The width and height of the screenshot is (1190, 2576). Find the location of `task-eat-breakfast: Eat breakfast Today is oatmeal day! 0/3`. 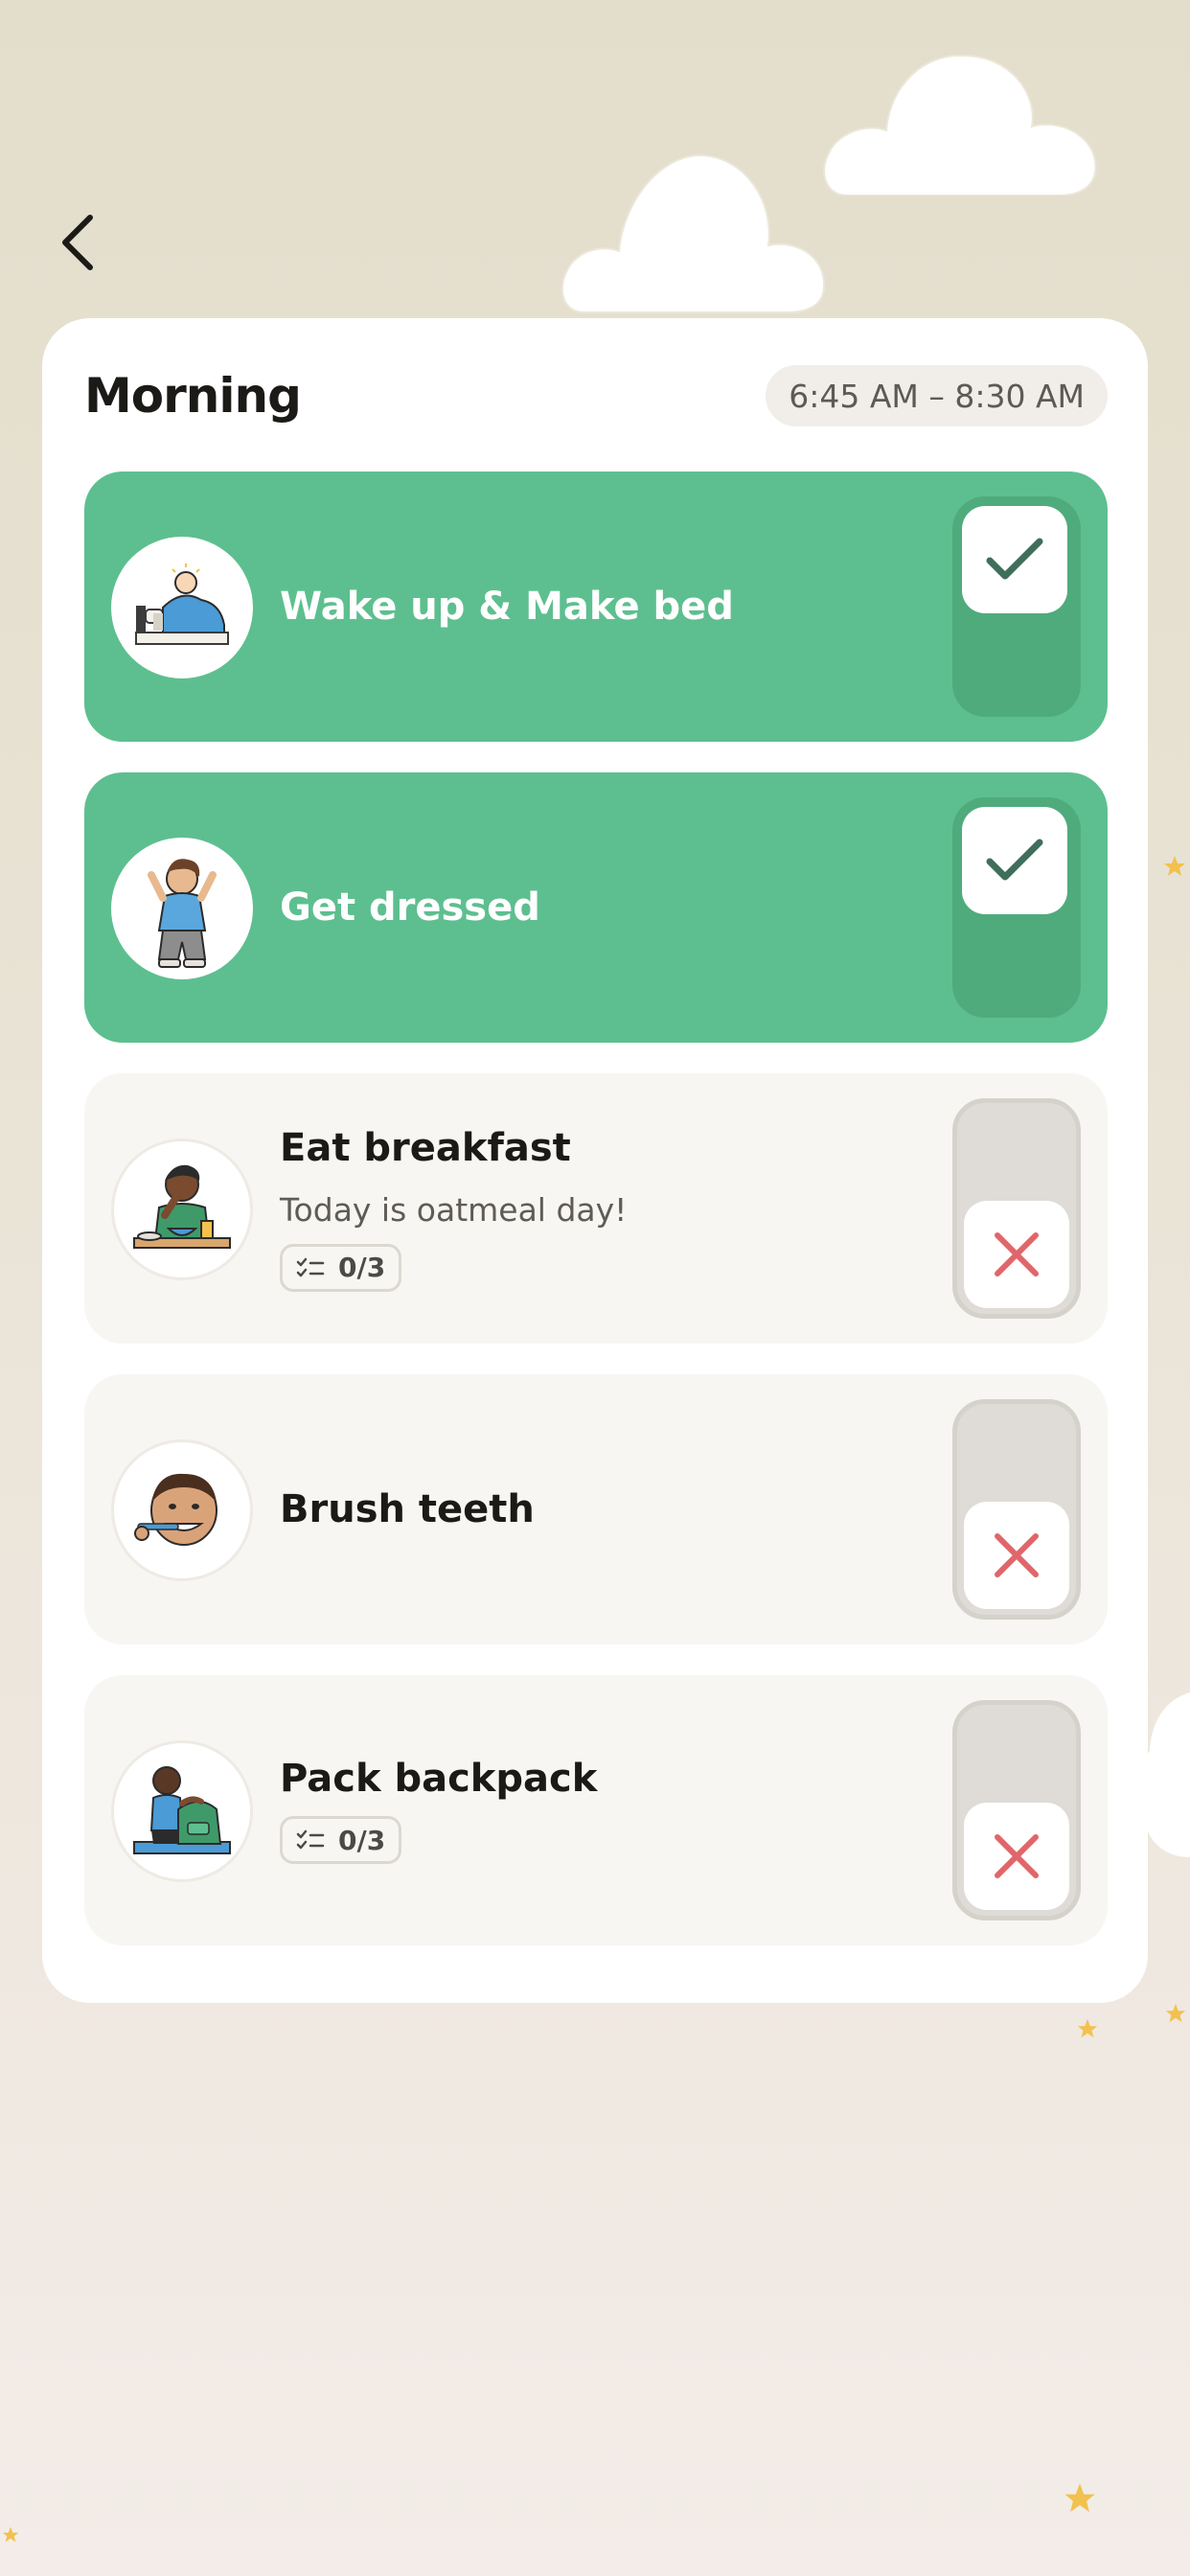

task-eat-breakfast: Eat breakfast Today is oatmeal day! 0/3 is located at coordinates (596, 1208).